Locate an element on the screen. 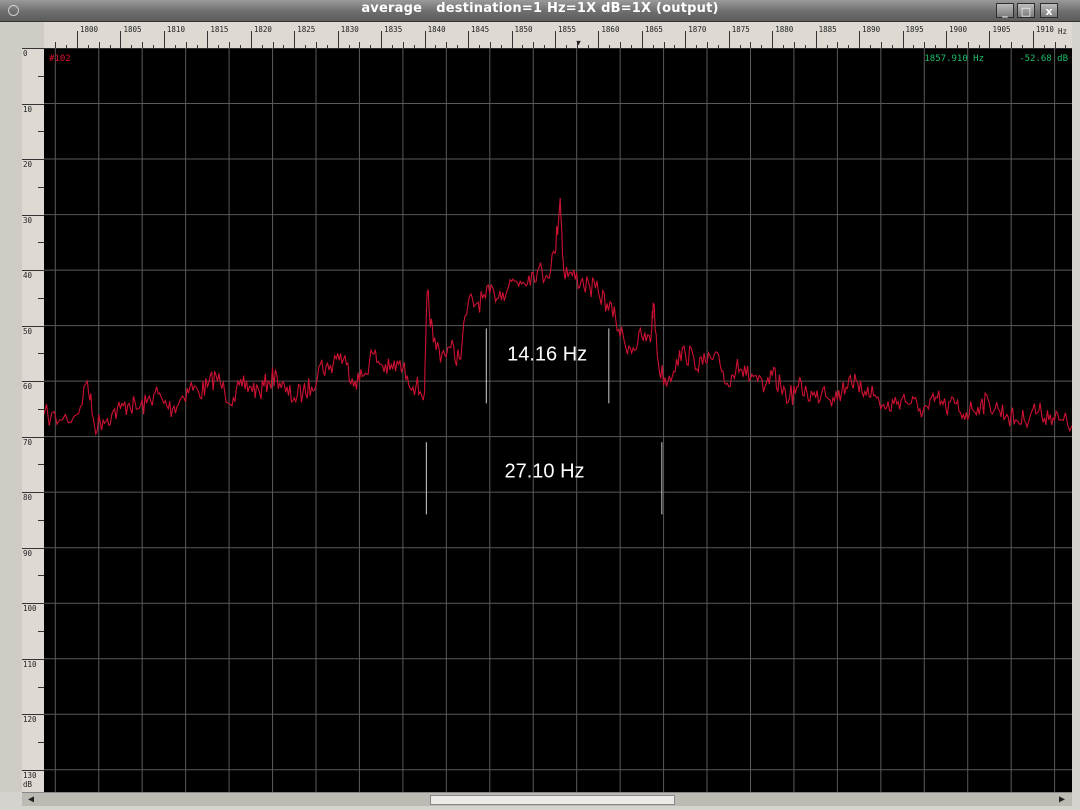 This screenshot has height=810, width=1080. level-tick-label: 120 is located at coordinates (30, 720).